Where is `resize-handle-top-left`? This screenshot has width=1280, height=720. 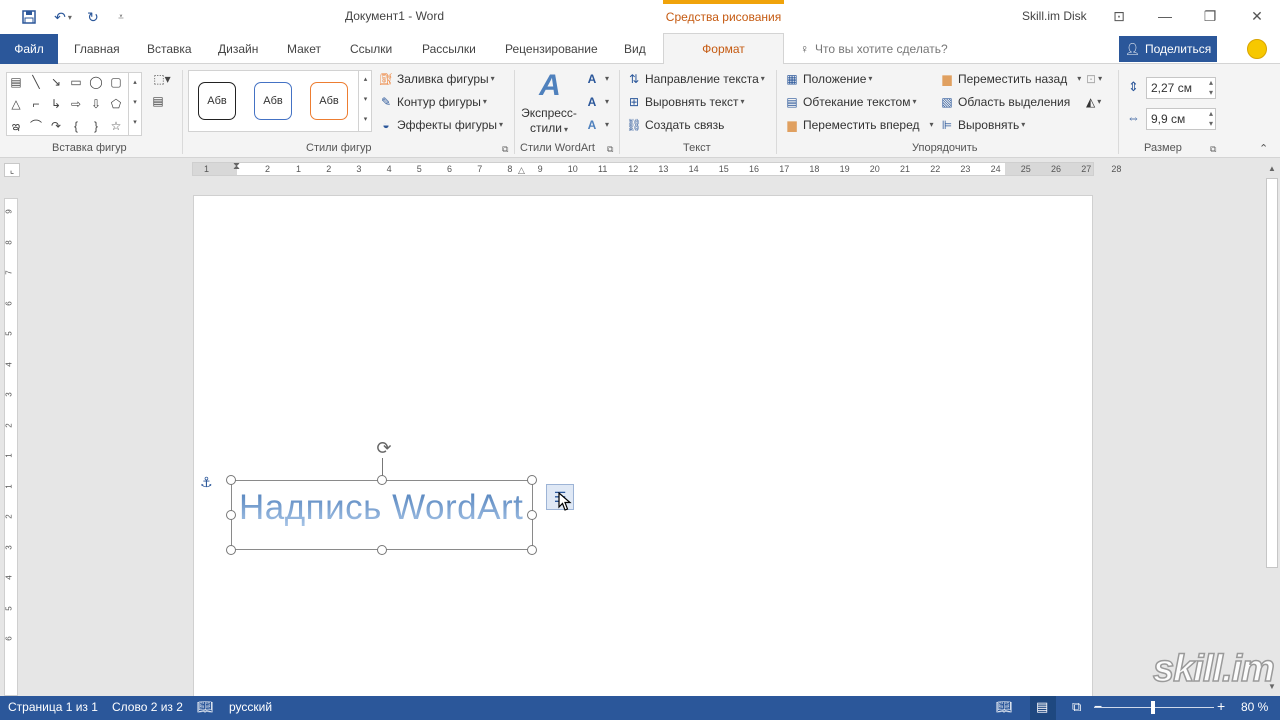
resize-handle-top-left is located at coordinates (231, 480).